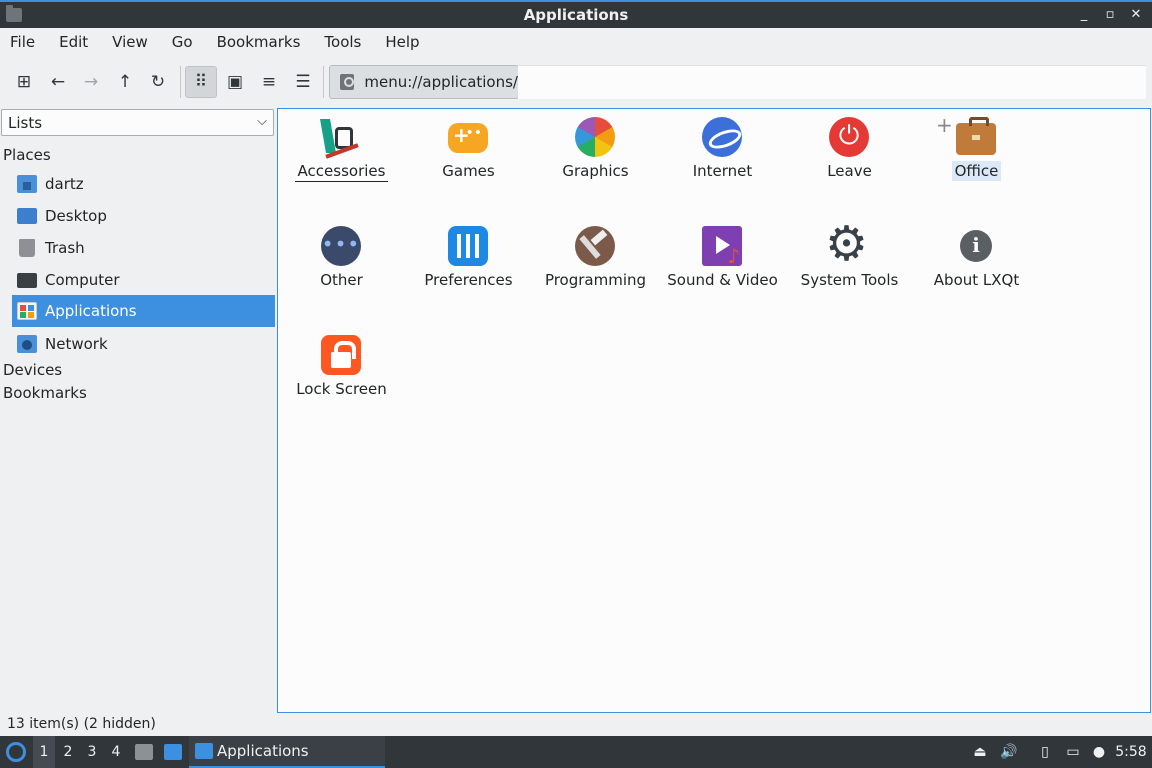 The height and width of the screenshot is (768, 1152). What do you see at coordinates (143, 311) in the screenshot?
I see `sidebar-item-applications: Applications` at bounding box center [143, 311].